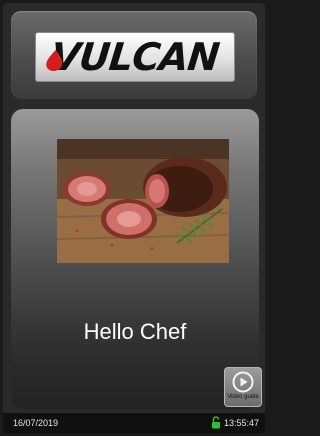  What do you see at coordinates (134, 423) in the screenshot?
I see `status-bar: 16/07/2019 13:55:47` at bounding box center [134, 423].